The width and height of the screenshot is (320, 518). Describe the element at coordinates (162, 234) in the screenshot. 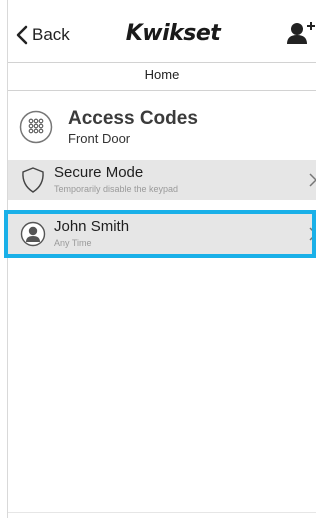

I see `user-row-john-smith: John Smith Any Time` at that location.